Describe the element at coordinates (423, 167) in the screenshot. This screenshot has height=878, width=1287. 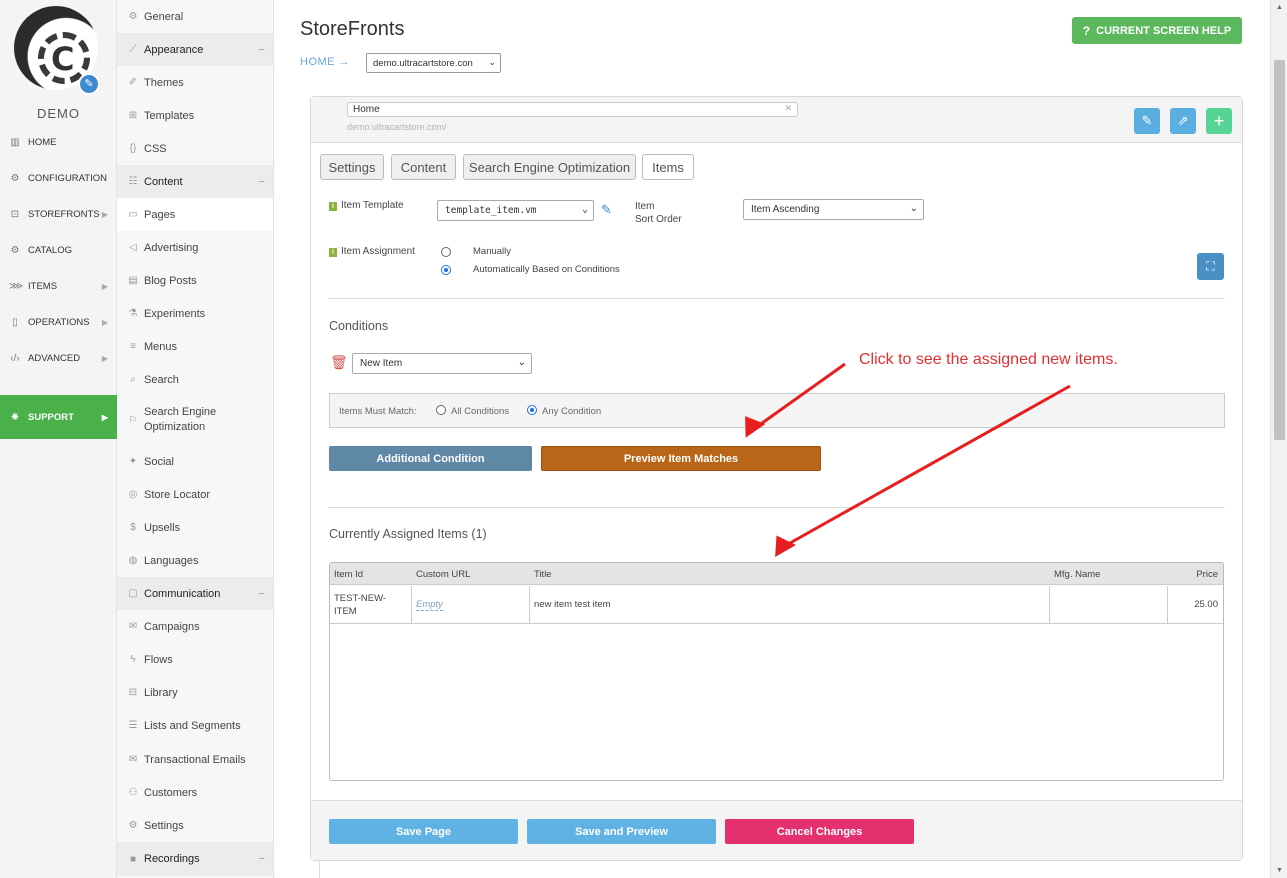
I see `tab-content: Content` at that location.